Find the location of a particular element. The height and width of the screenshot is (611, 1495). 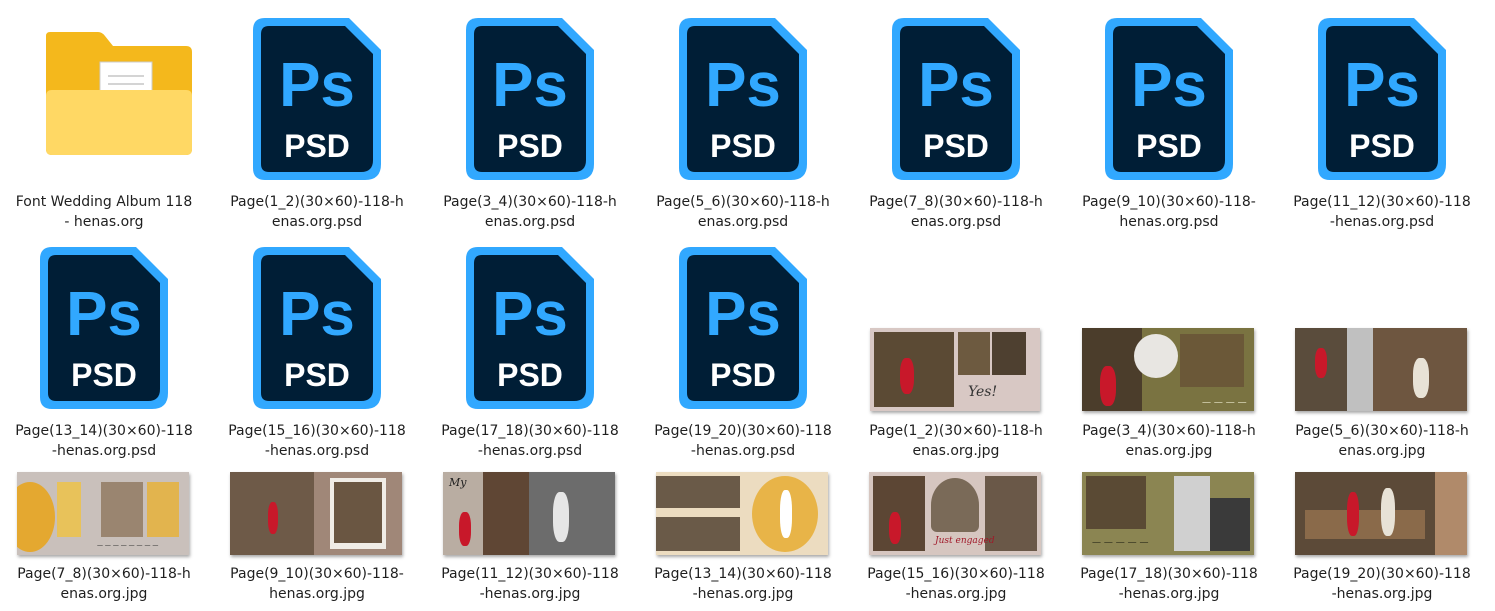

file-name: Page(3_4)(30×60)-118-henas.org.jpg is located at coordinates (1169, 441).